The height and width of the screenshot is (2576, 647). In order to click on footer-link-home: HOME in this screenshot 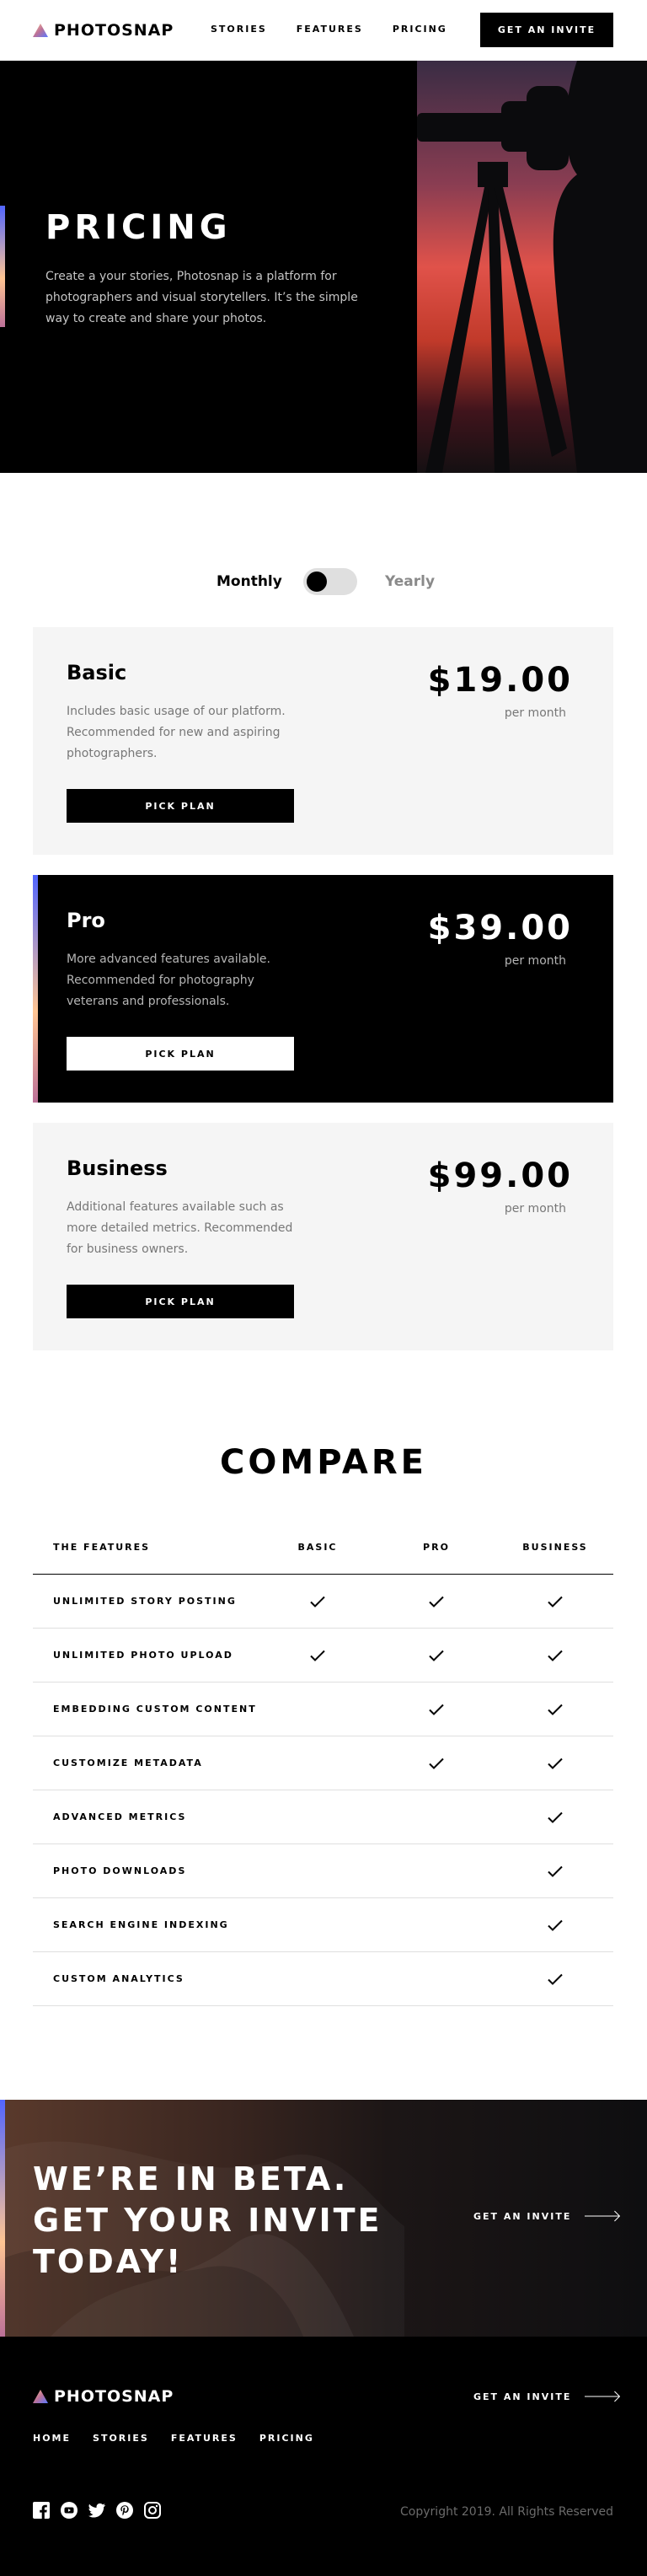, I will do `click(52, 2438)`.